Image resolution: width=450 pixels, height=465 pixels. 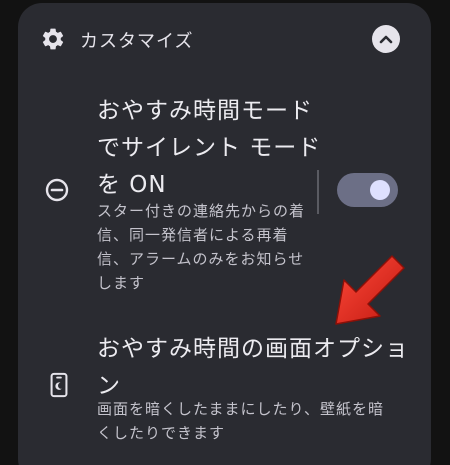 What do you see at coordinates (53, 39) in the screenshot?
I see `gear-icon` at bounding box center [53, 39].